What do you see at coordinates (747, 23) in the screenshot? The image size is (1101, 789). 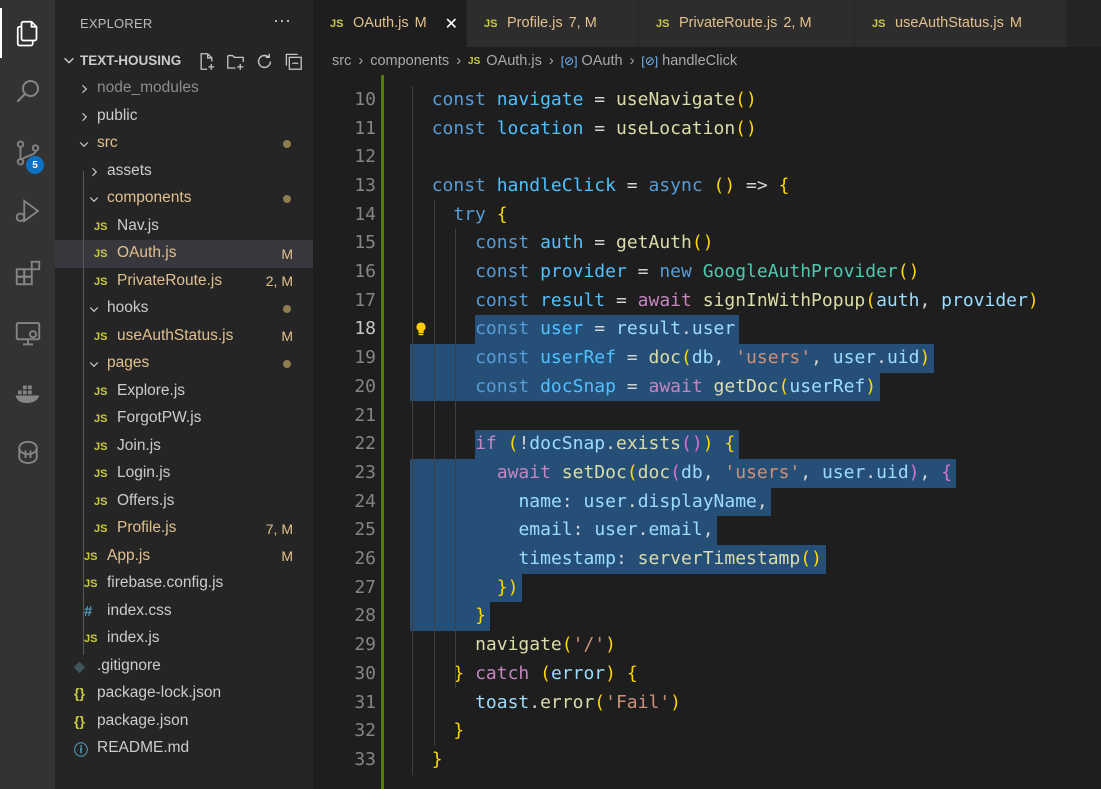 I see `tab-privateroute: JS PrivateRoute.js 2, M` at bounding box center [747, 23].